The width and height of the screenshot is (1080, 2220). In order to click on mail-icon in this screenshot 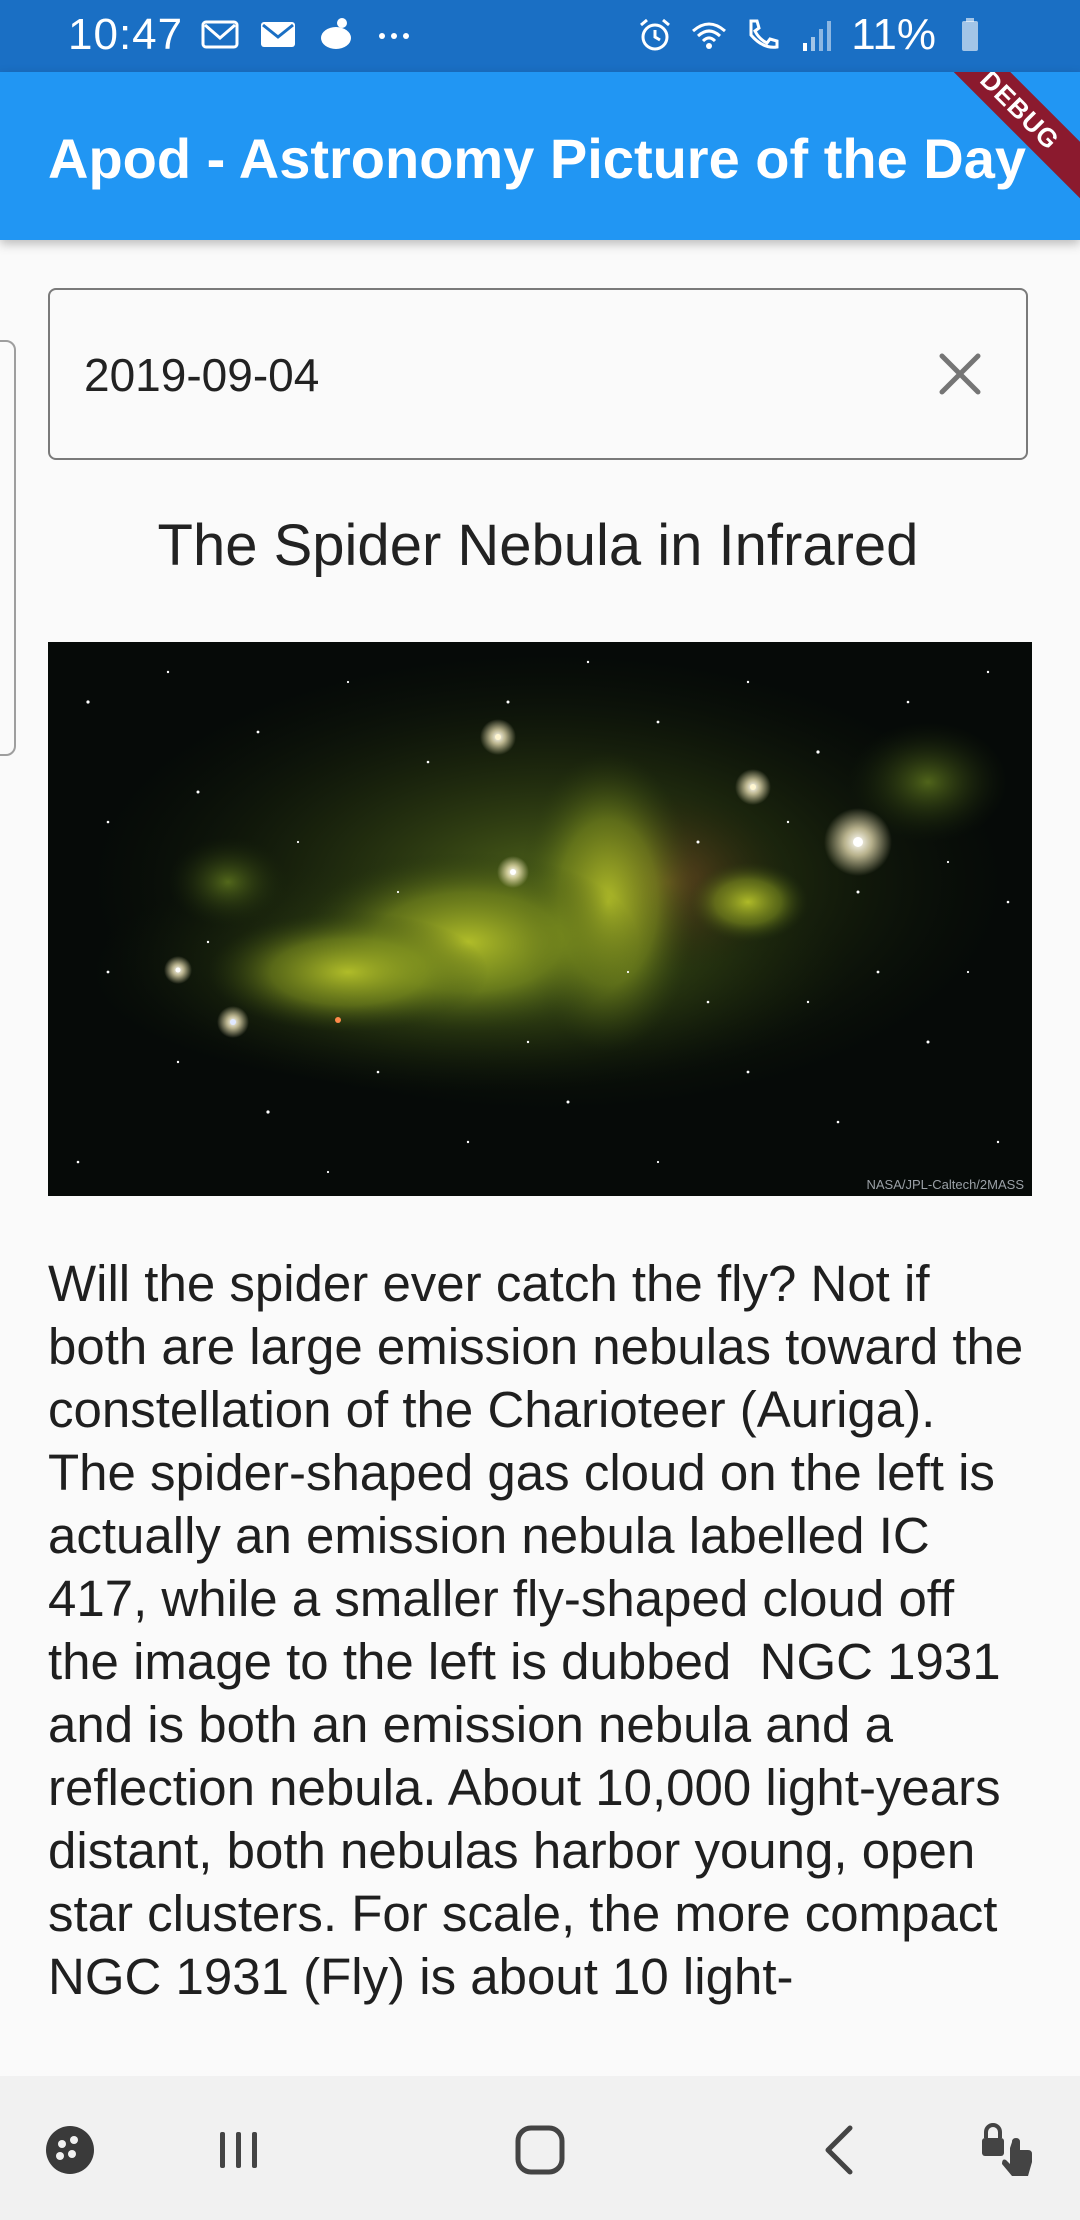, I will do `click(278, 34)`.